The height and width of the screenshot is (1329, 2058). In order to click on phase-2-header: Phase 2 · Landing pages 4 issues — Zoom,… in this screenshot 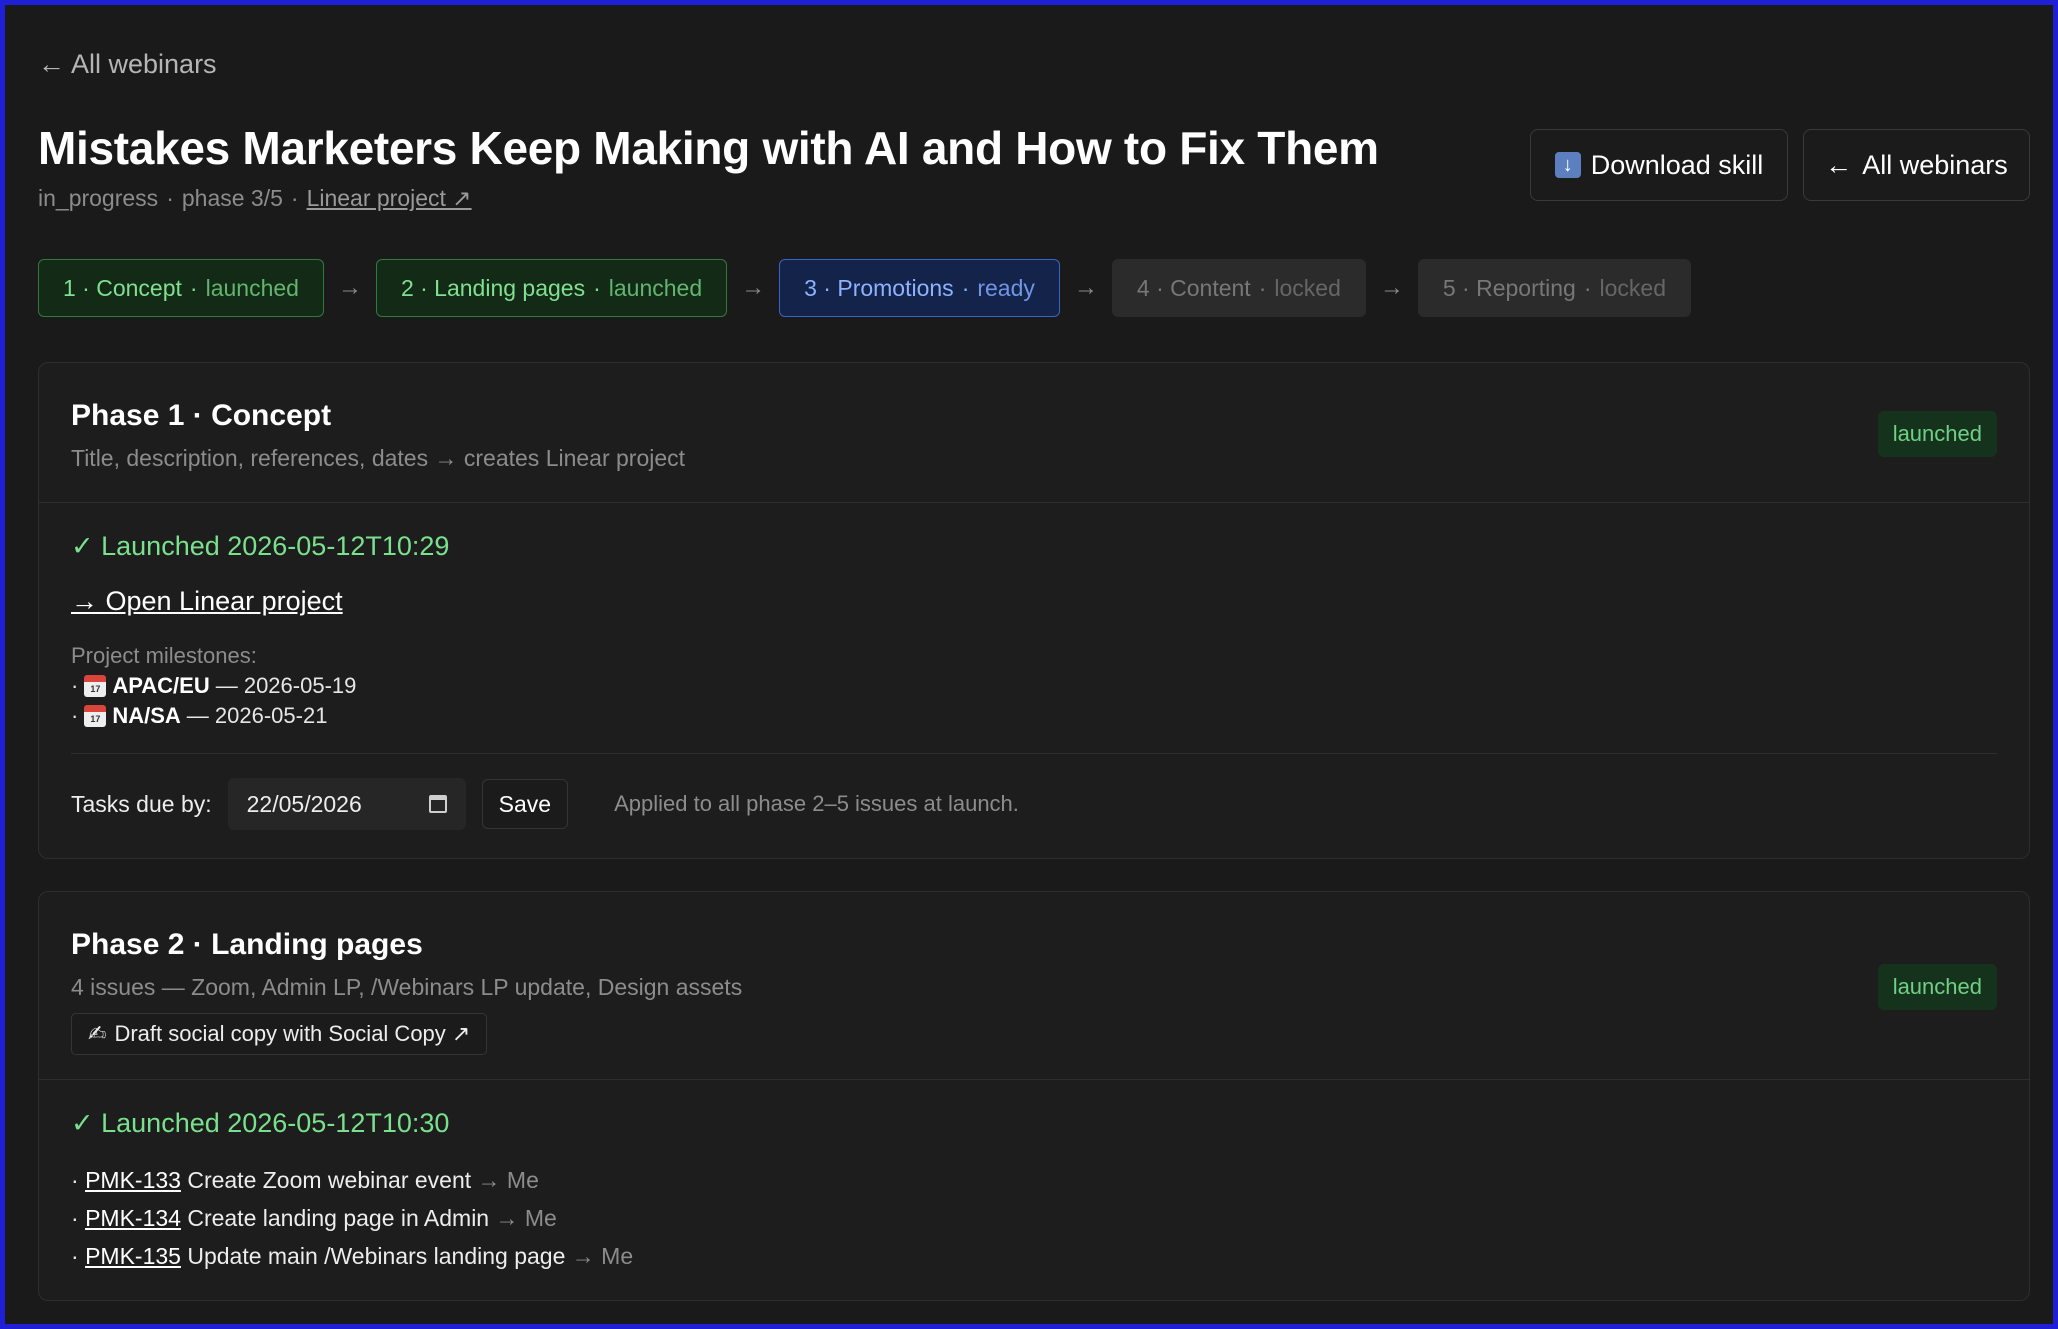, I will do `click(1034, 986)`.